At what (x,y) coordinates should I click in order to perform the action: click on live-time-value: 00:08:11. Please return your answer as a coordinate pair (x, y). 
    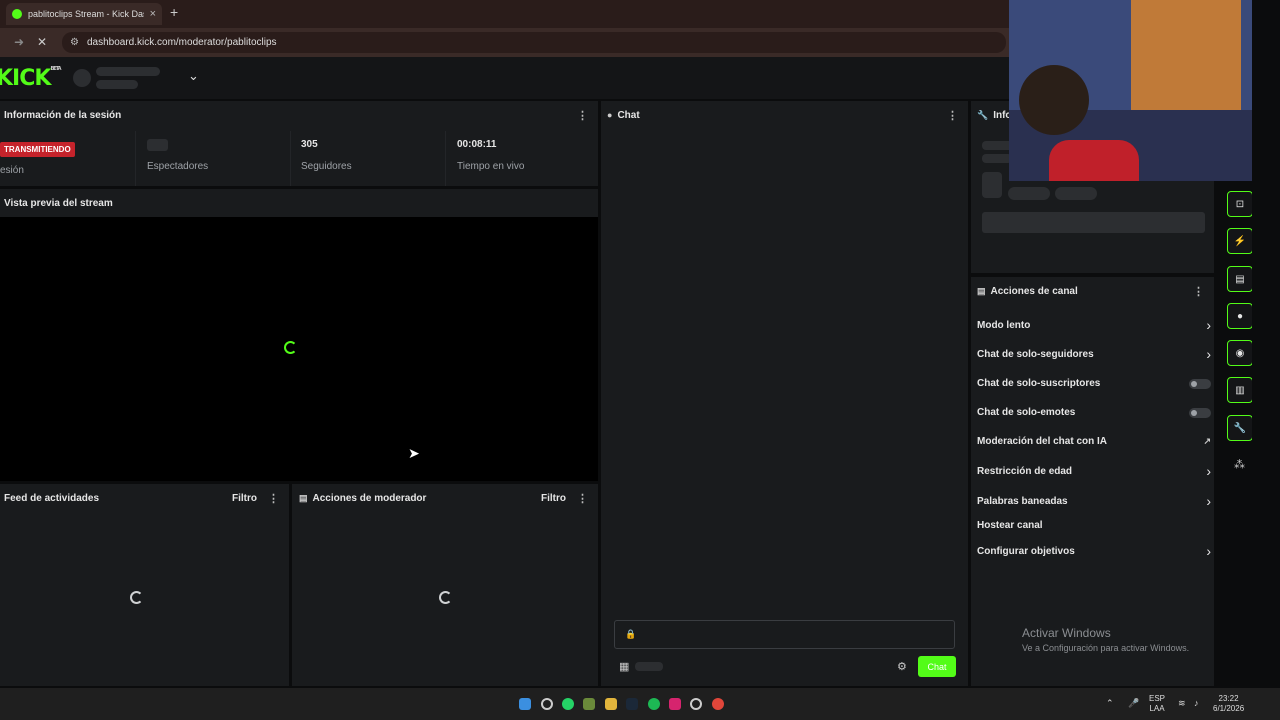
    Looking at the image, I should click on (477, 144).